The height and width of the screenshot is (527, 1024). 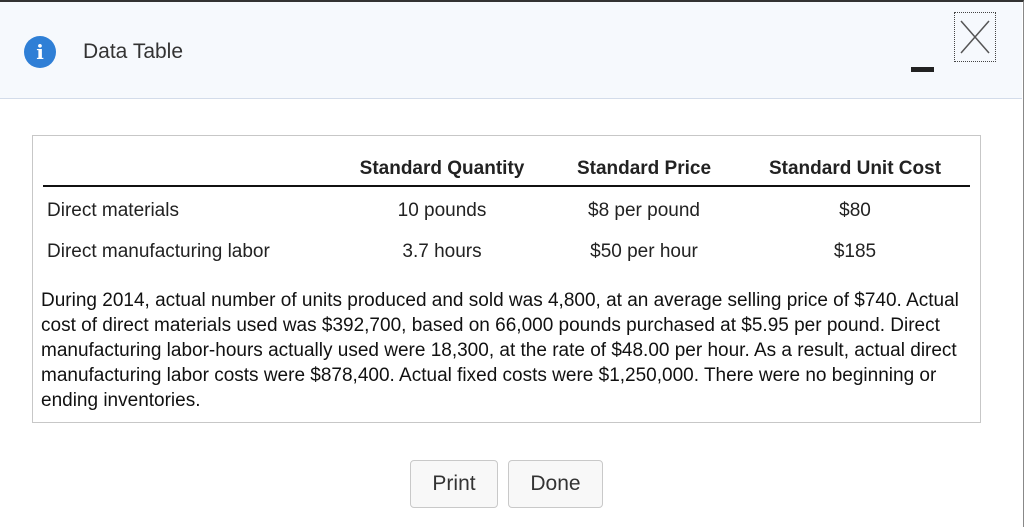 What do you see at coordinates (442, 210) in the screenshot?
I see `cell-materials-quantity: 10 pounds` at bounding box center [442, 210].